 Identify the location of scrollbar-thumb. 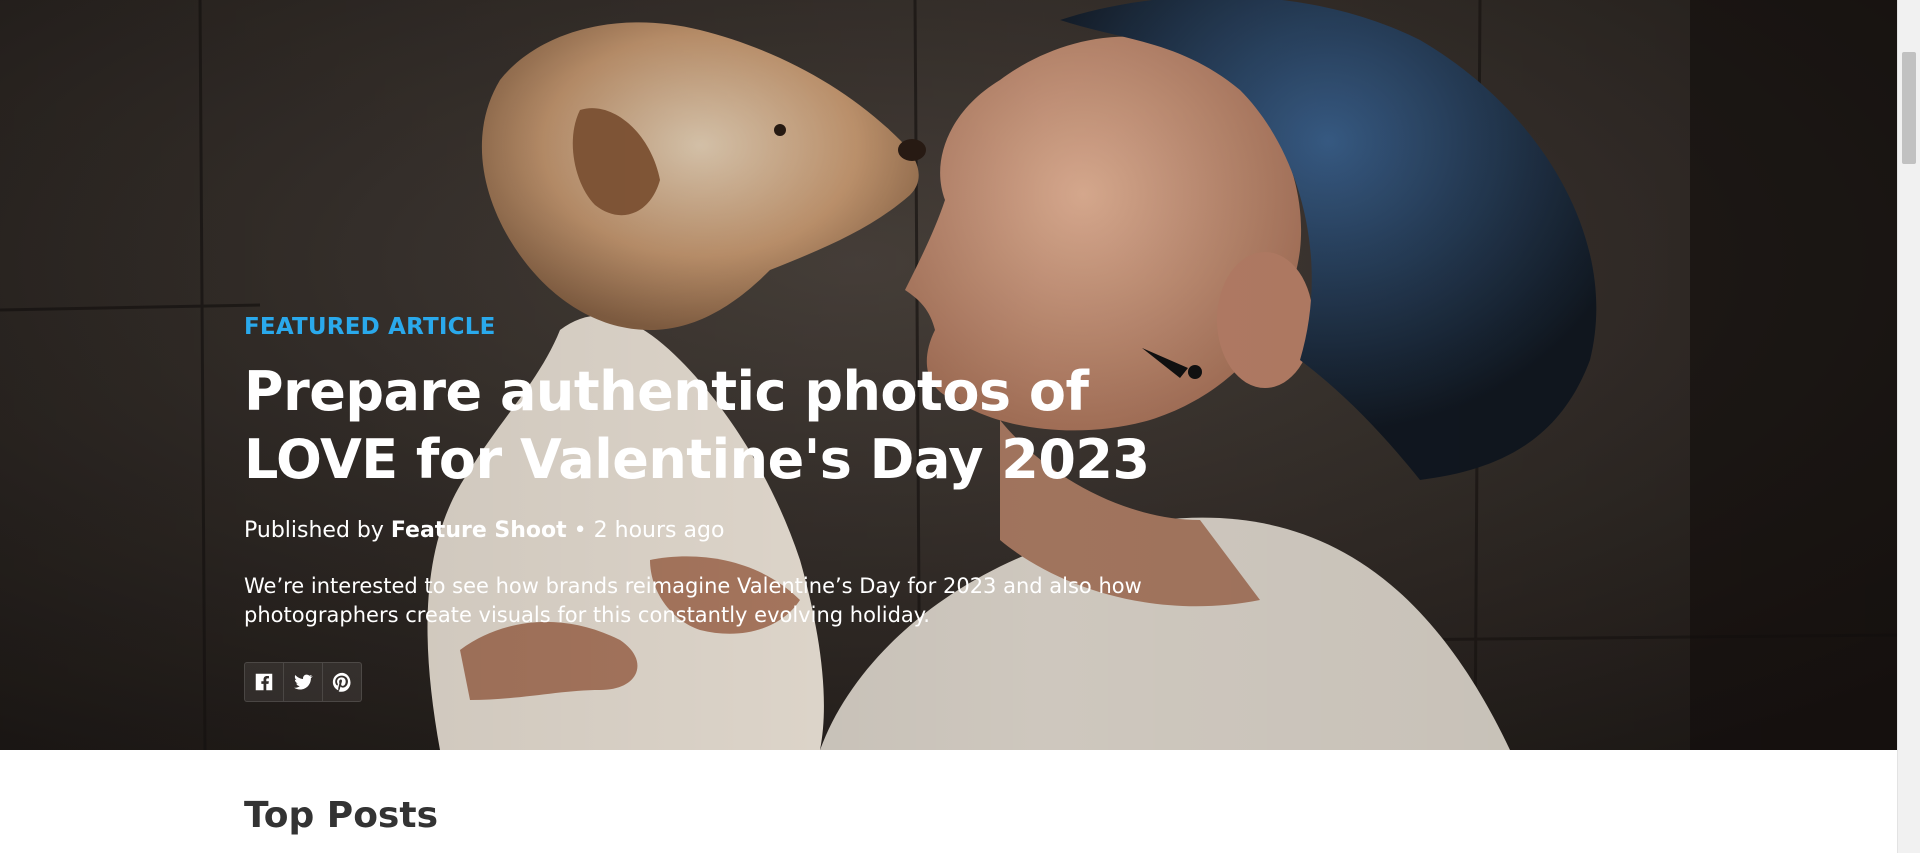
(1909, 108).